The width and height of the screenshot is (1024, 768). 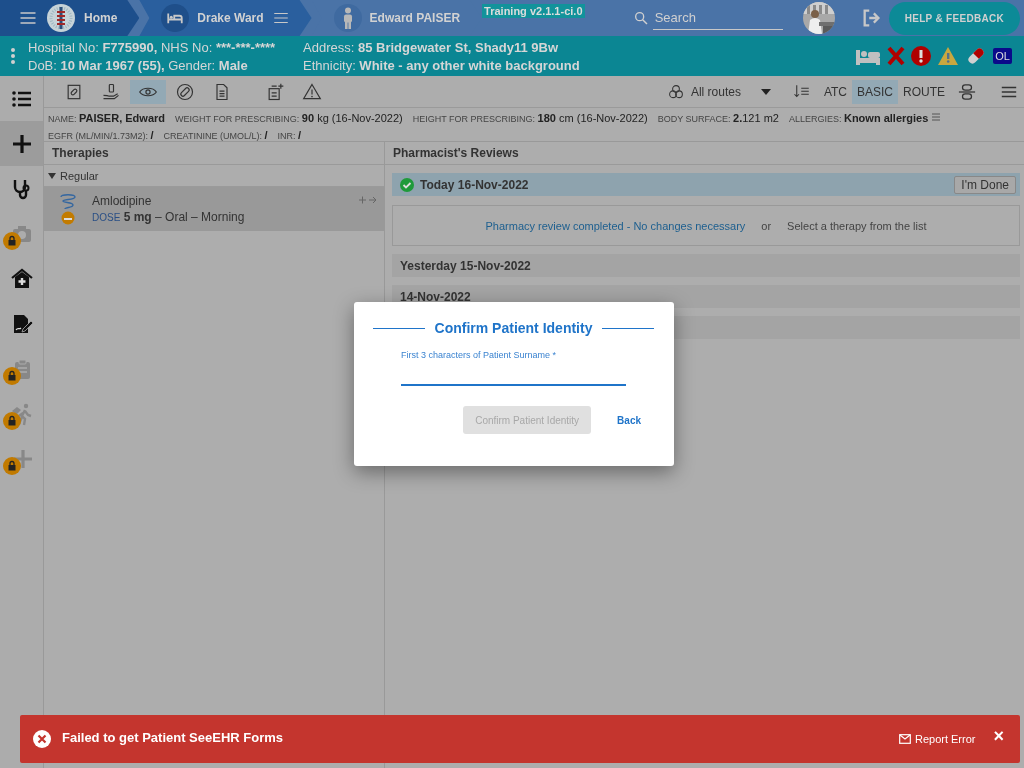 I want to click on patient-info-item: HEIGHT FOR PRESCRIBING: 180 cm (16-Nov-2022), so click(x=530, y=118).